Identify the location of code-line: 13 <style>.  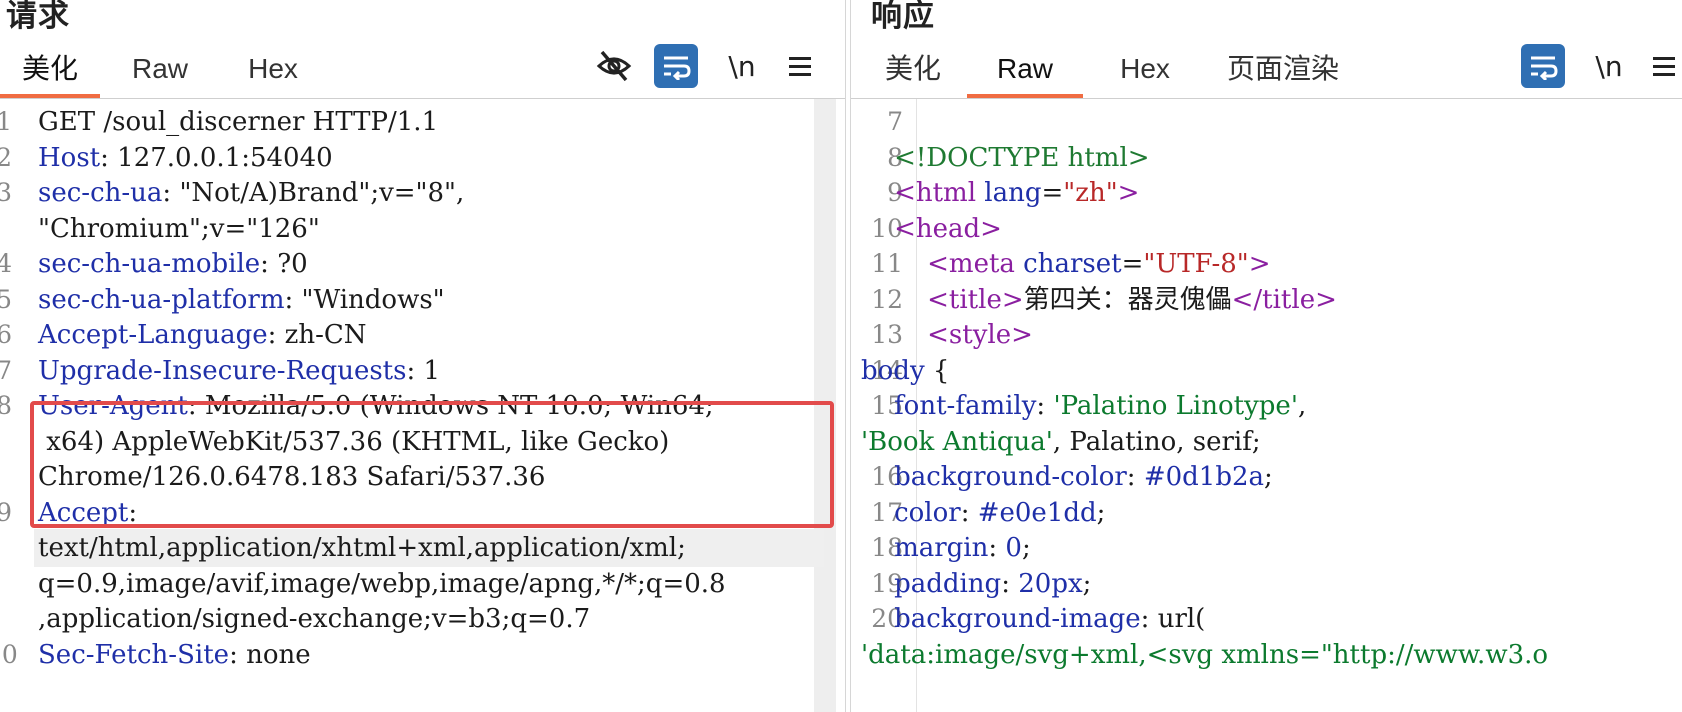
(1266, 335).